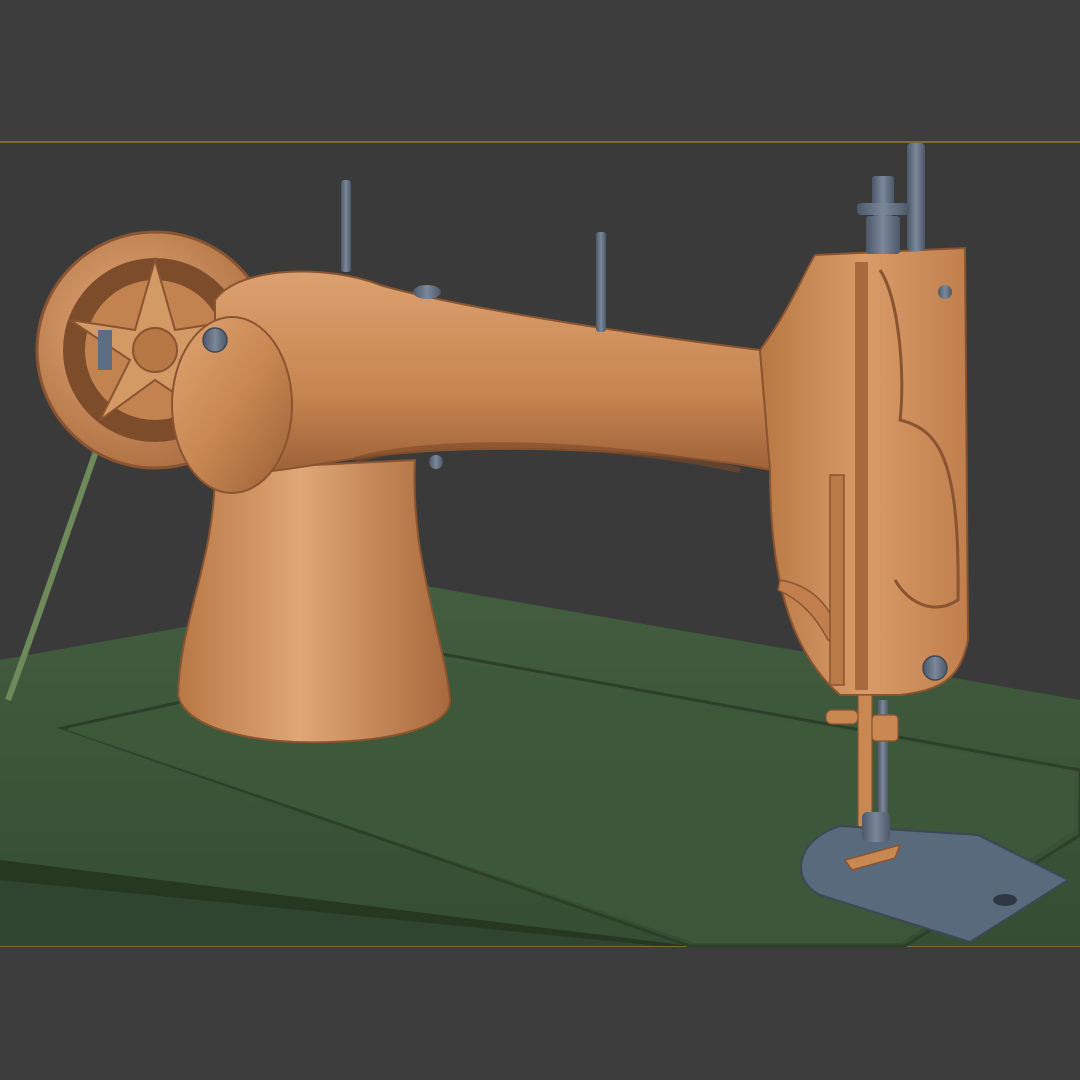 The height and width of the screenshot is (1080, 1080). I want to click on oil-cap, so click(427, 292).